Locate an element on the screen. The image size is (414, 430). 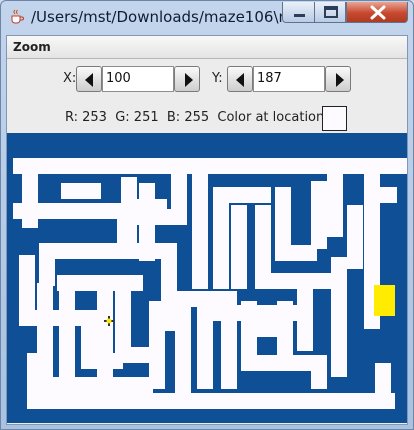
minimize-button is located at coordinates (298, 12).